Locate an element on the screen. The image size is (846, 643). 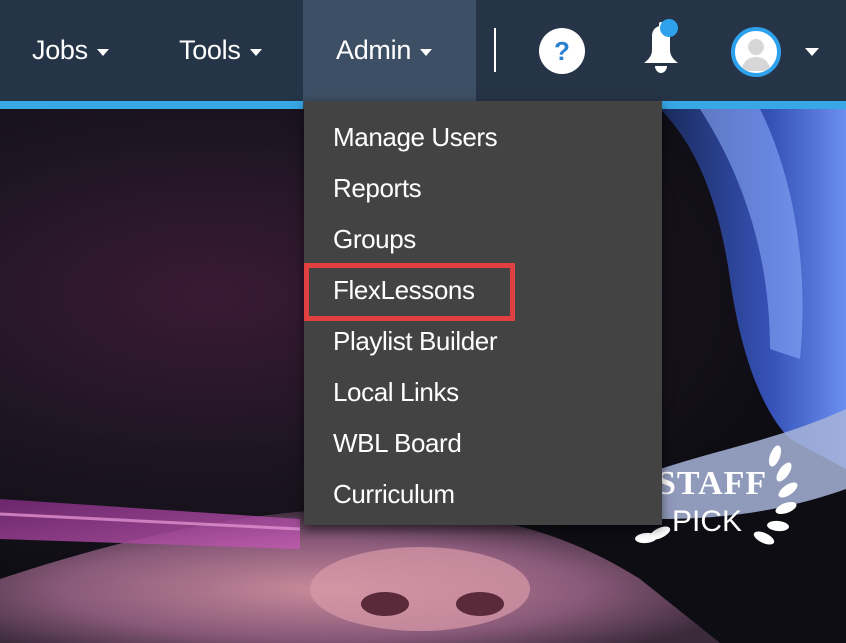
menu-item-curriculum: Curriculum is located at coordinates (394, 494).